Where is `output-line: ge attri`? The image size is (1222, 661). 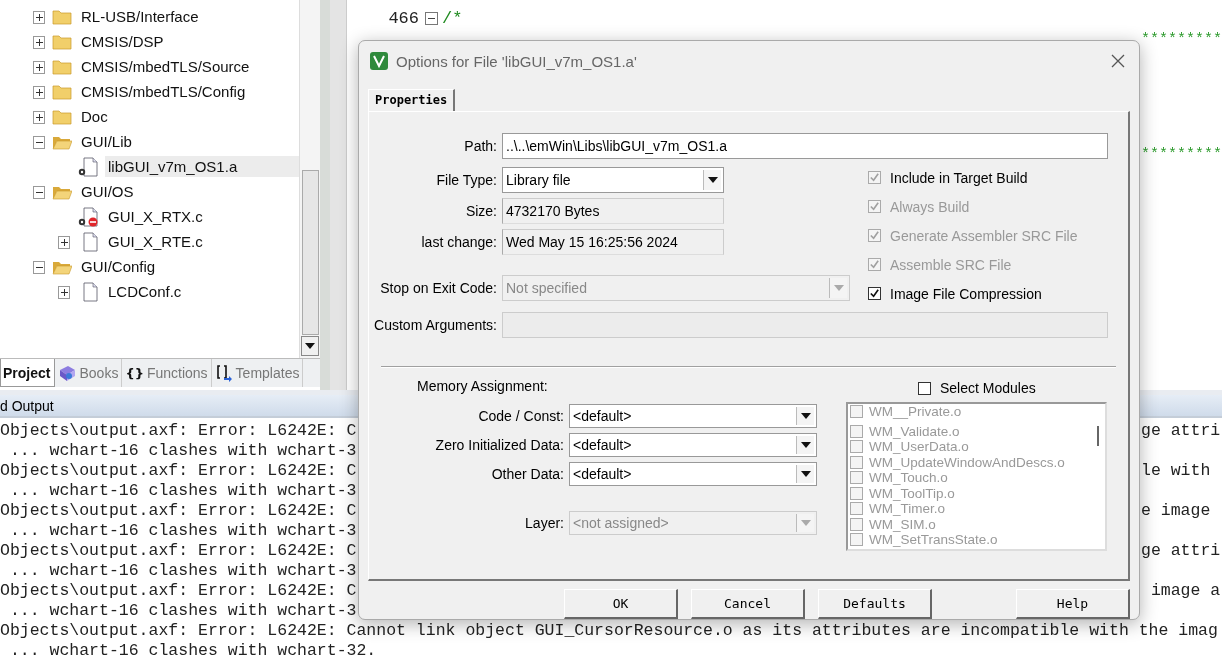 output-line: ge attri is located at coordinates (1181, 431).